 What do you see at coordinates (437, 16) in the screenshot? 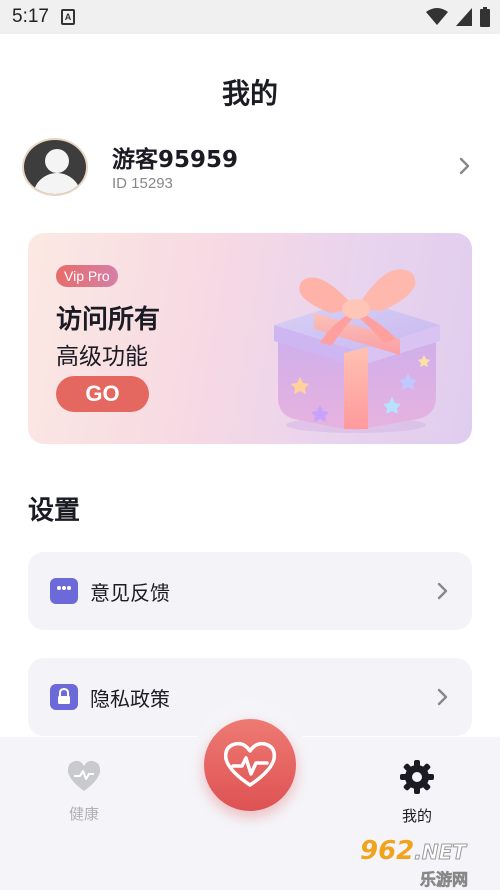
I see `wifi-icon` at bounding box center [437, 16].